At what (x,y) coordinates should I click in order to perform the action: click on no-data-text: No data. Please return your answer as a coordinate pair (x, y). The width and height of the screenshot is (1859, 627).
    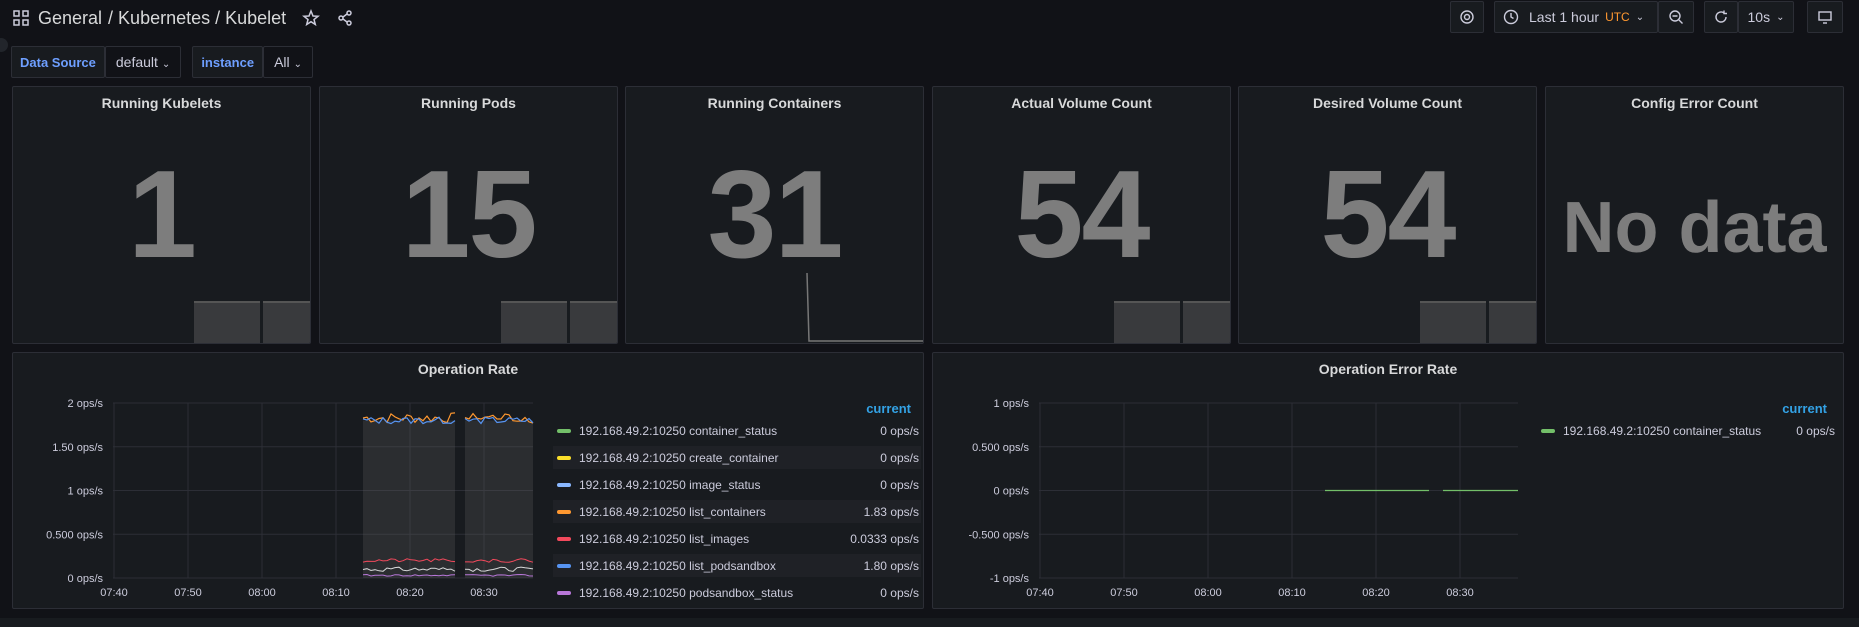
    Looking at the image, I should click on (1694, 228).